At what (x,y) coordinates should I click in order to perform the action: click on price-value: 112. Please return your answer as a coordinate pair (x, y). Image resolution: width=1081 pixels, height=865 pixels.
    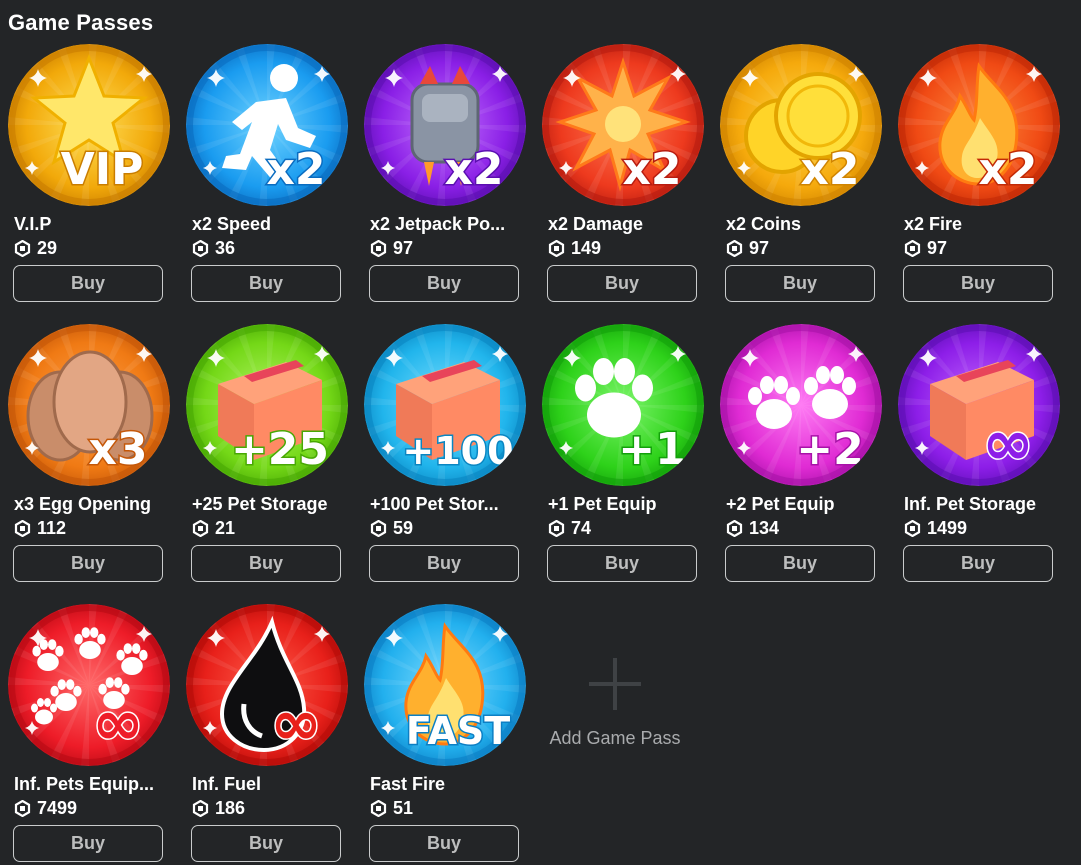
    Looking at the image, I should click on (52, 527).